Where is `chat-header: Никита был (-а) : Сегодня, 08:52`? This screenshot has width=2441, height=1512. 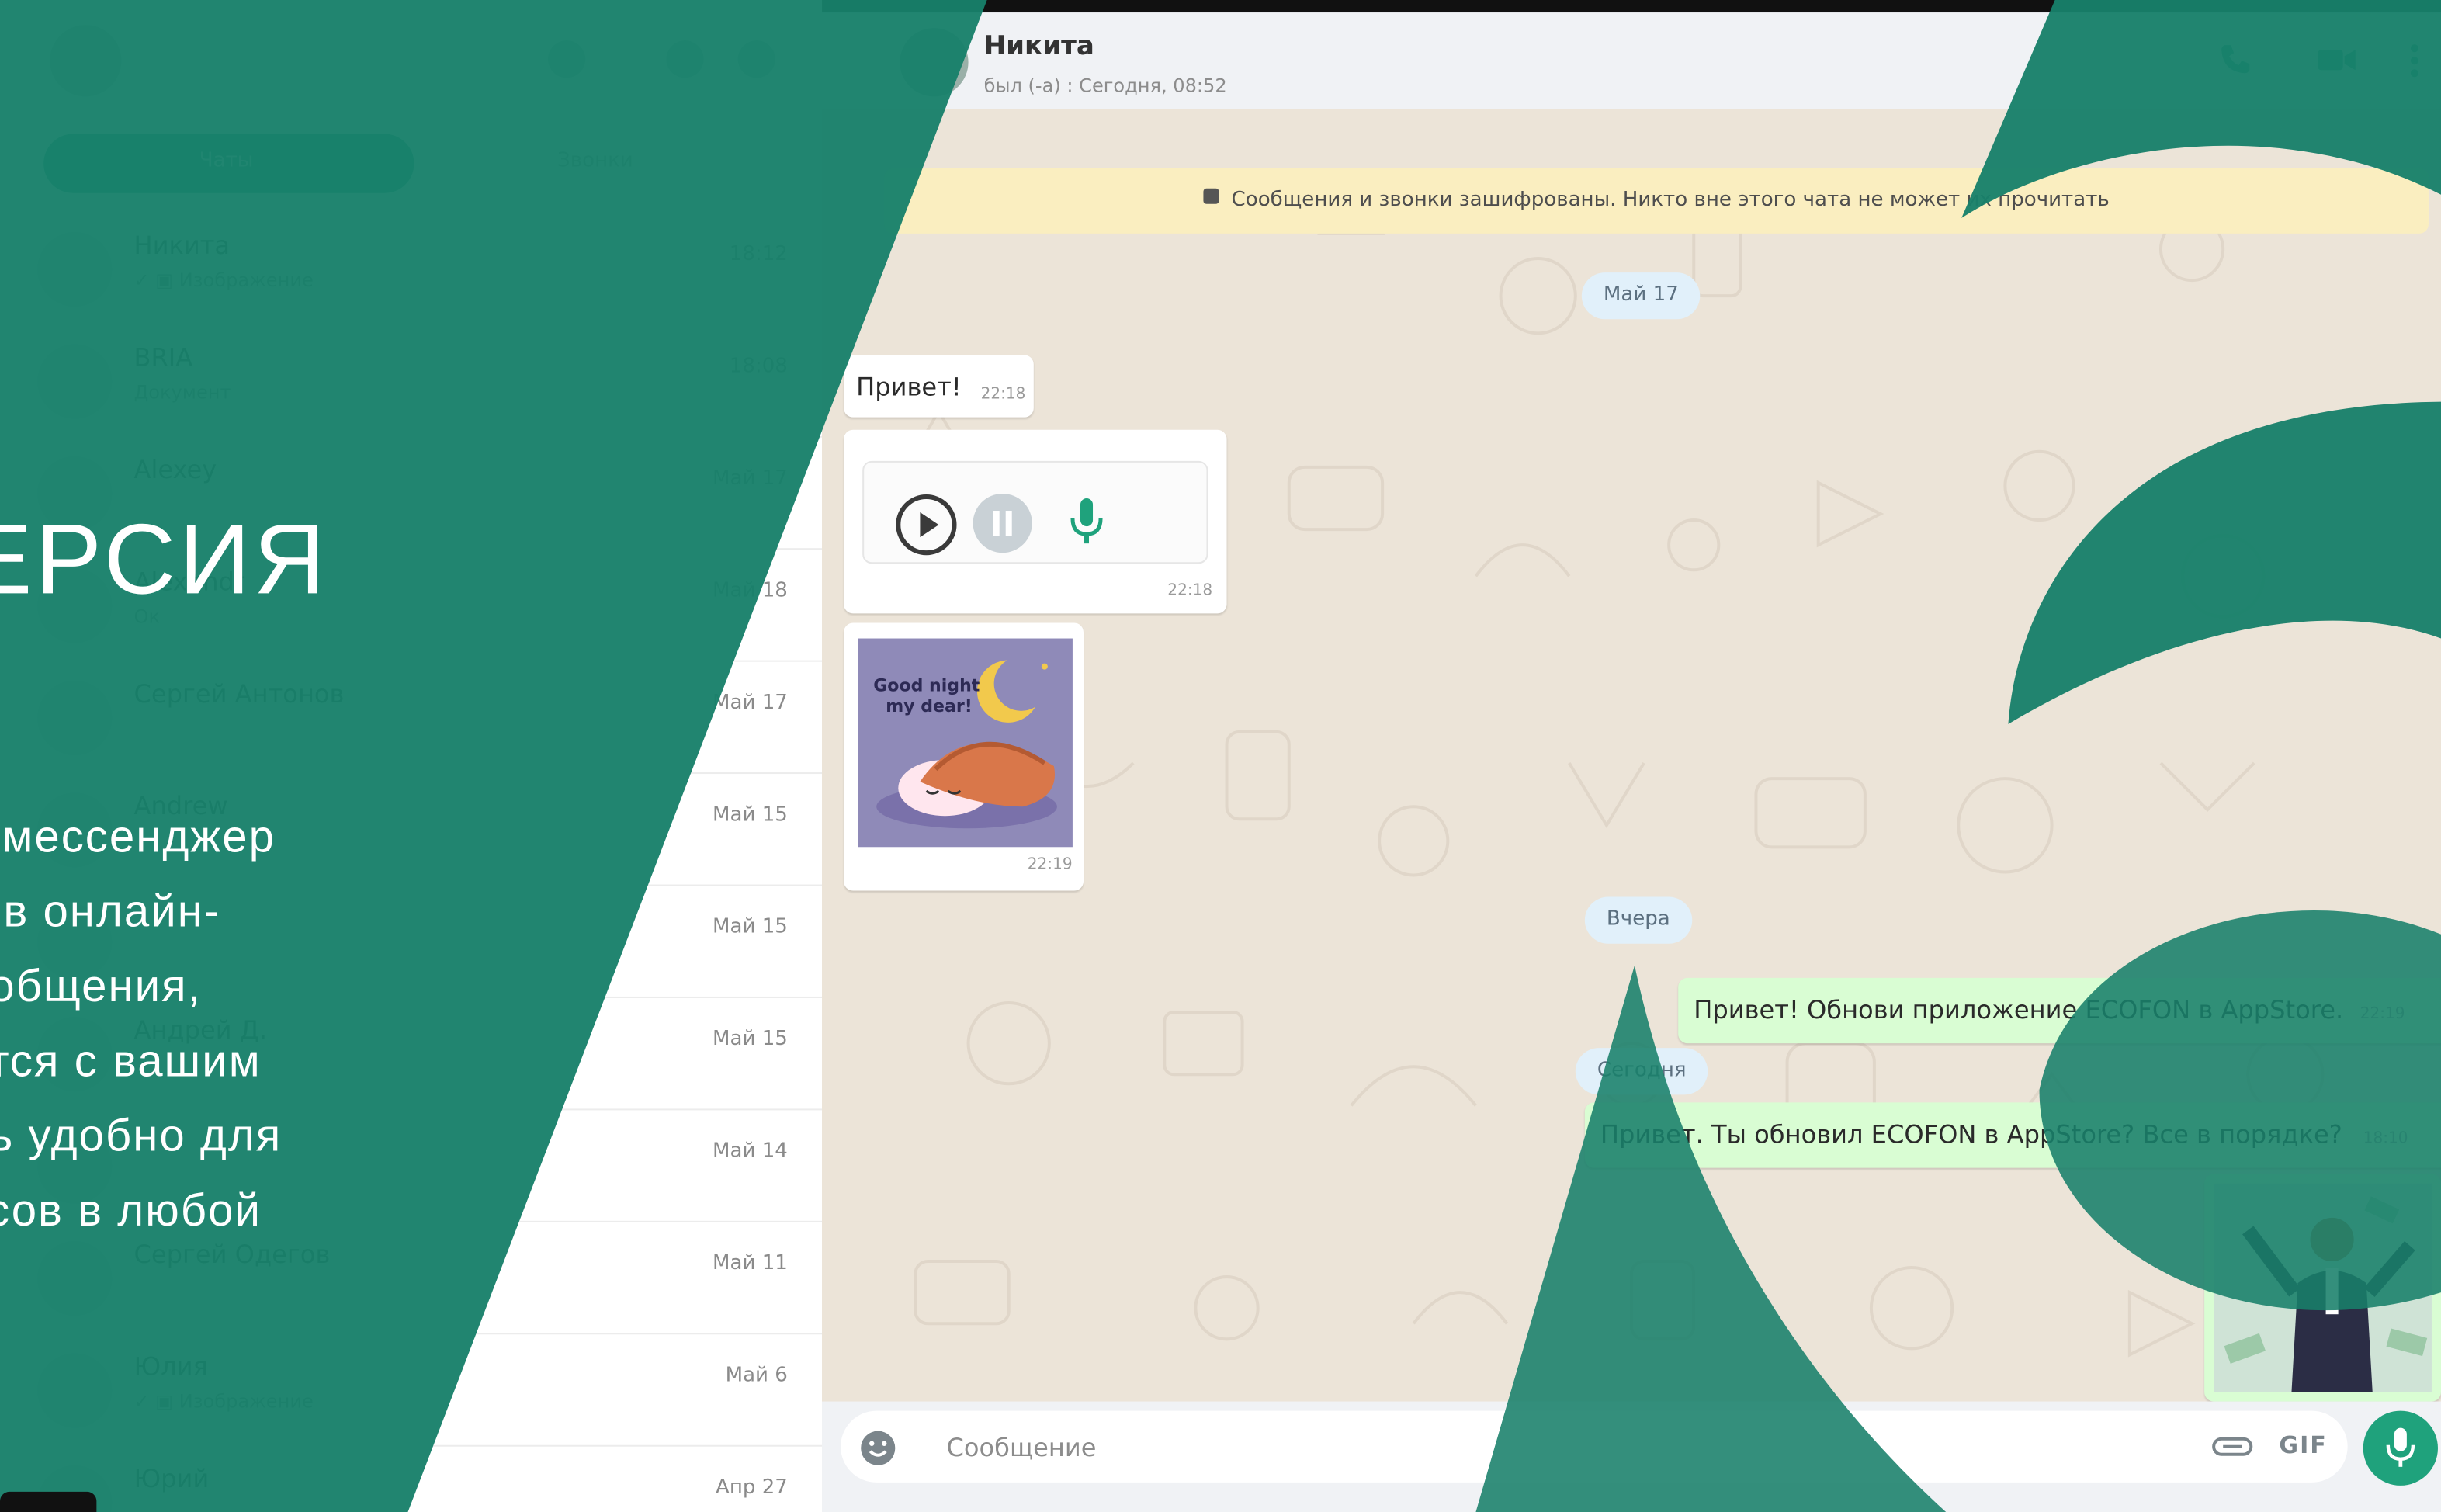
chat-header: Никита был (-а) : Сегодня, 08:52 is located at coordinates (1632, 54).